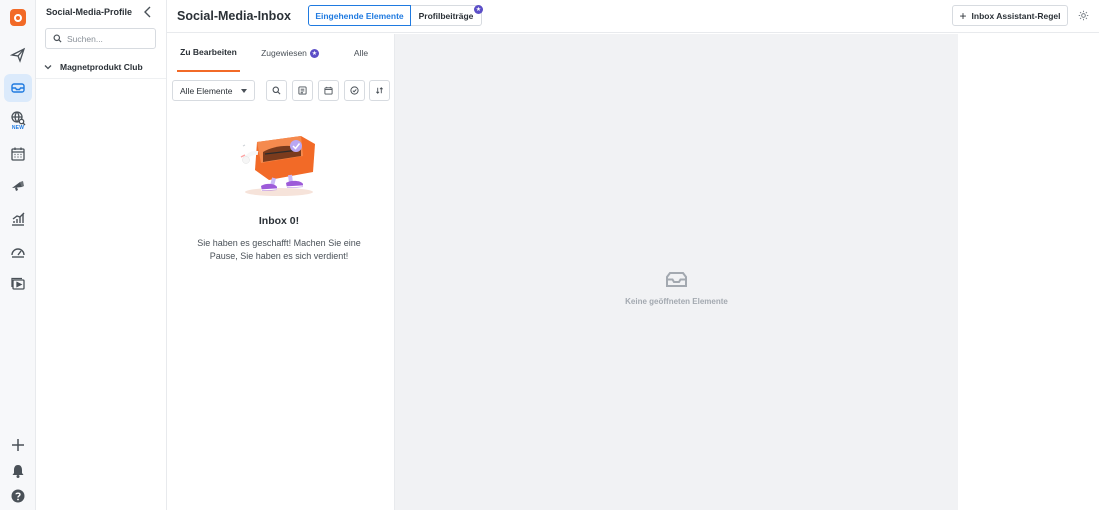  I want to click on sort-icon, so click(379, 90).